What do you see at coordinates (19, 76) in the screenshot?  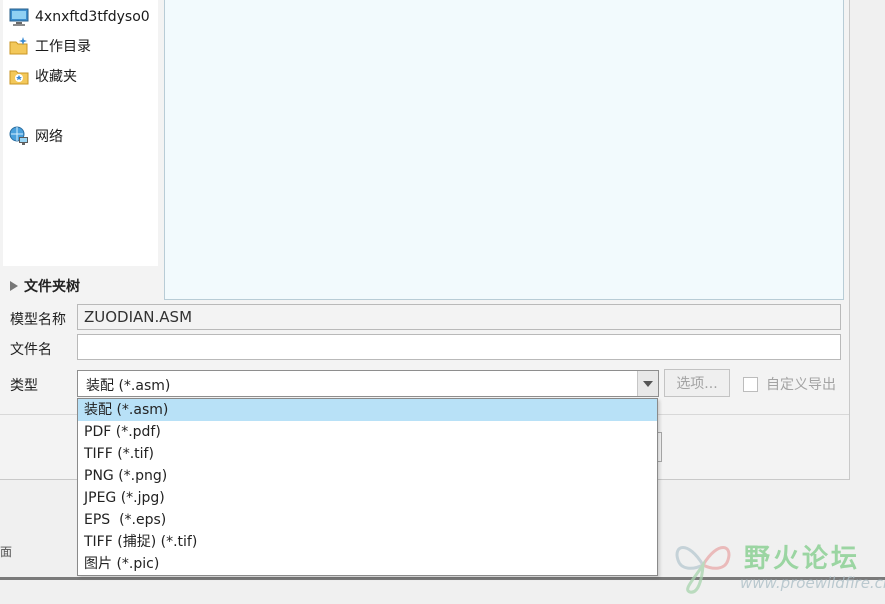 I see `favorites-icon` at bounding box center [19, 76].